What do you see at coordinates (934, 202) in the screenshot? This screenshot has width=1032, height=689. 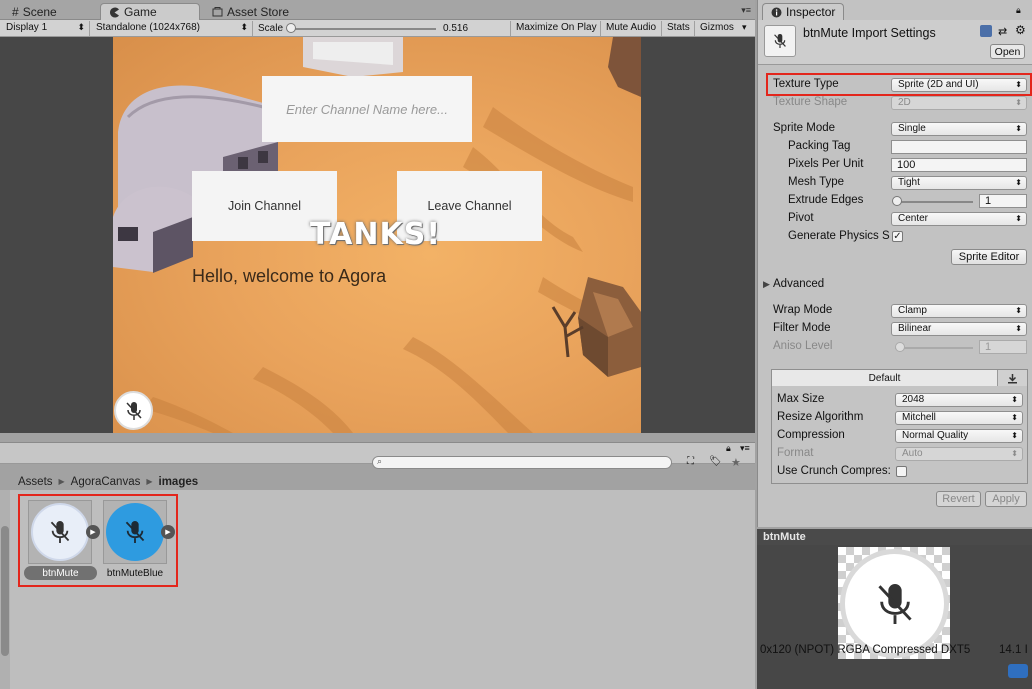 I see `extrude-edges-slider` at bounding box center [934, 202].